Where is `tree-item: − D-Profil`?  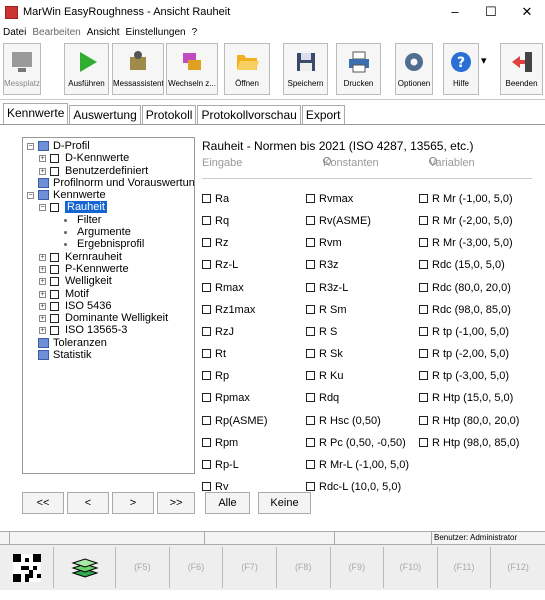
tree-item: − D-Profil is located at coordinates (108, 146).